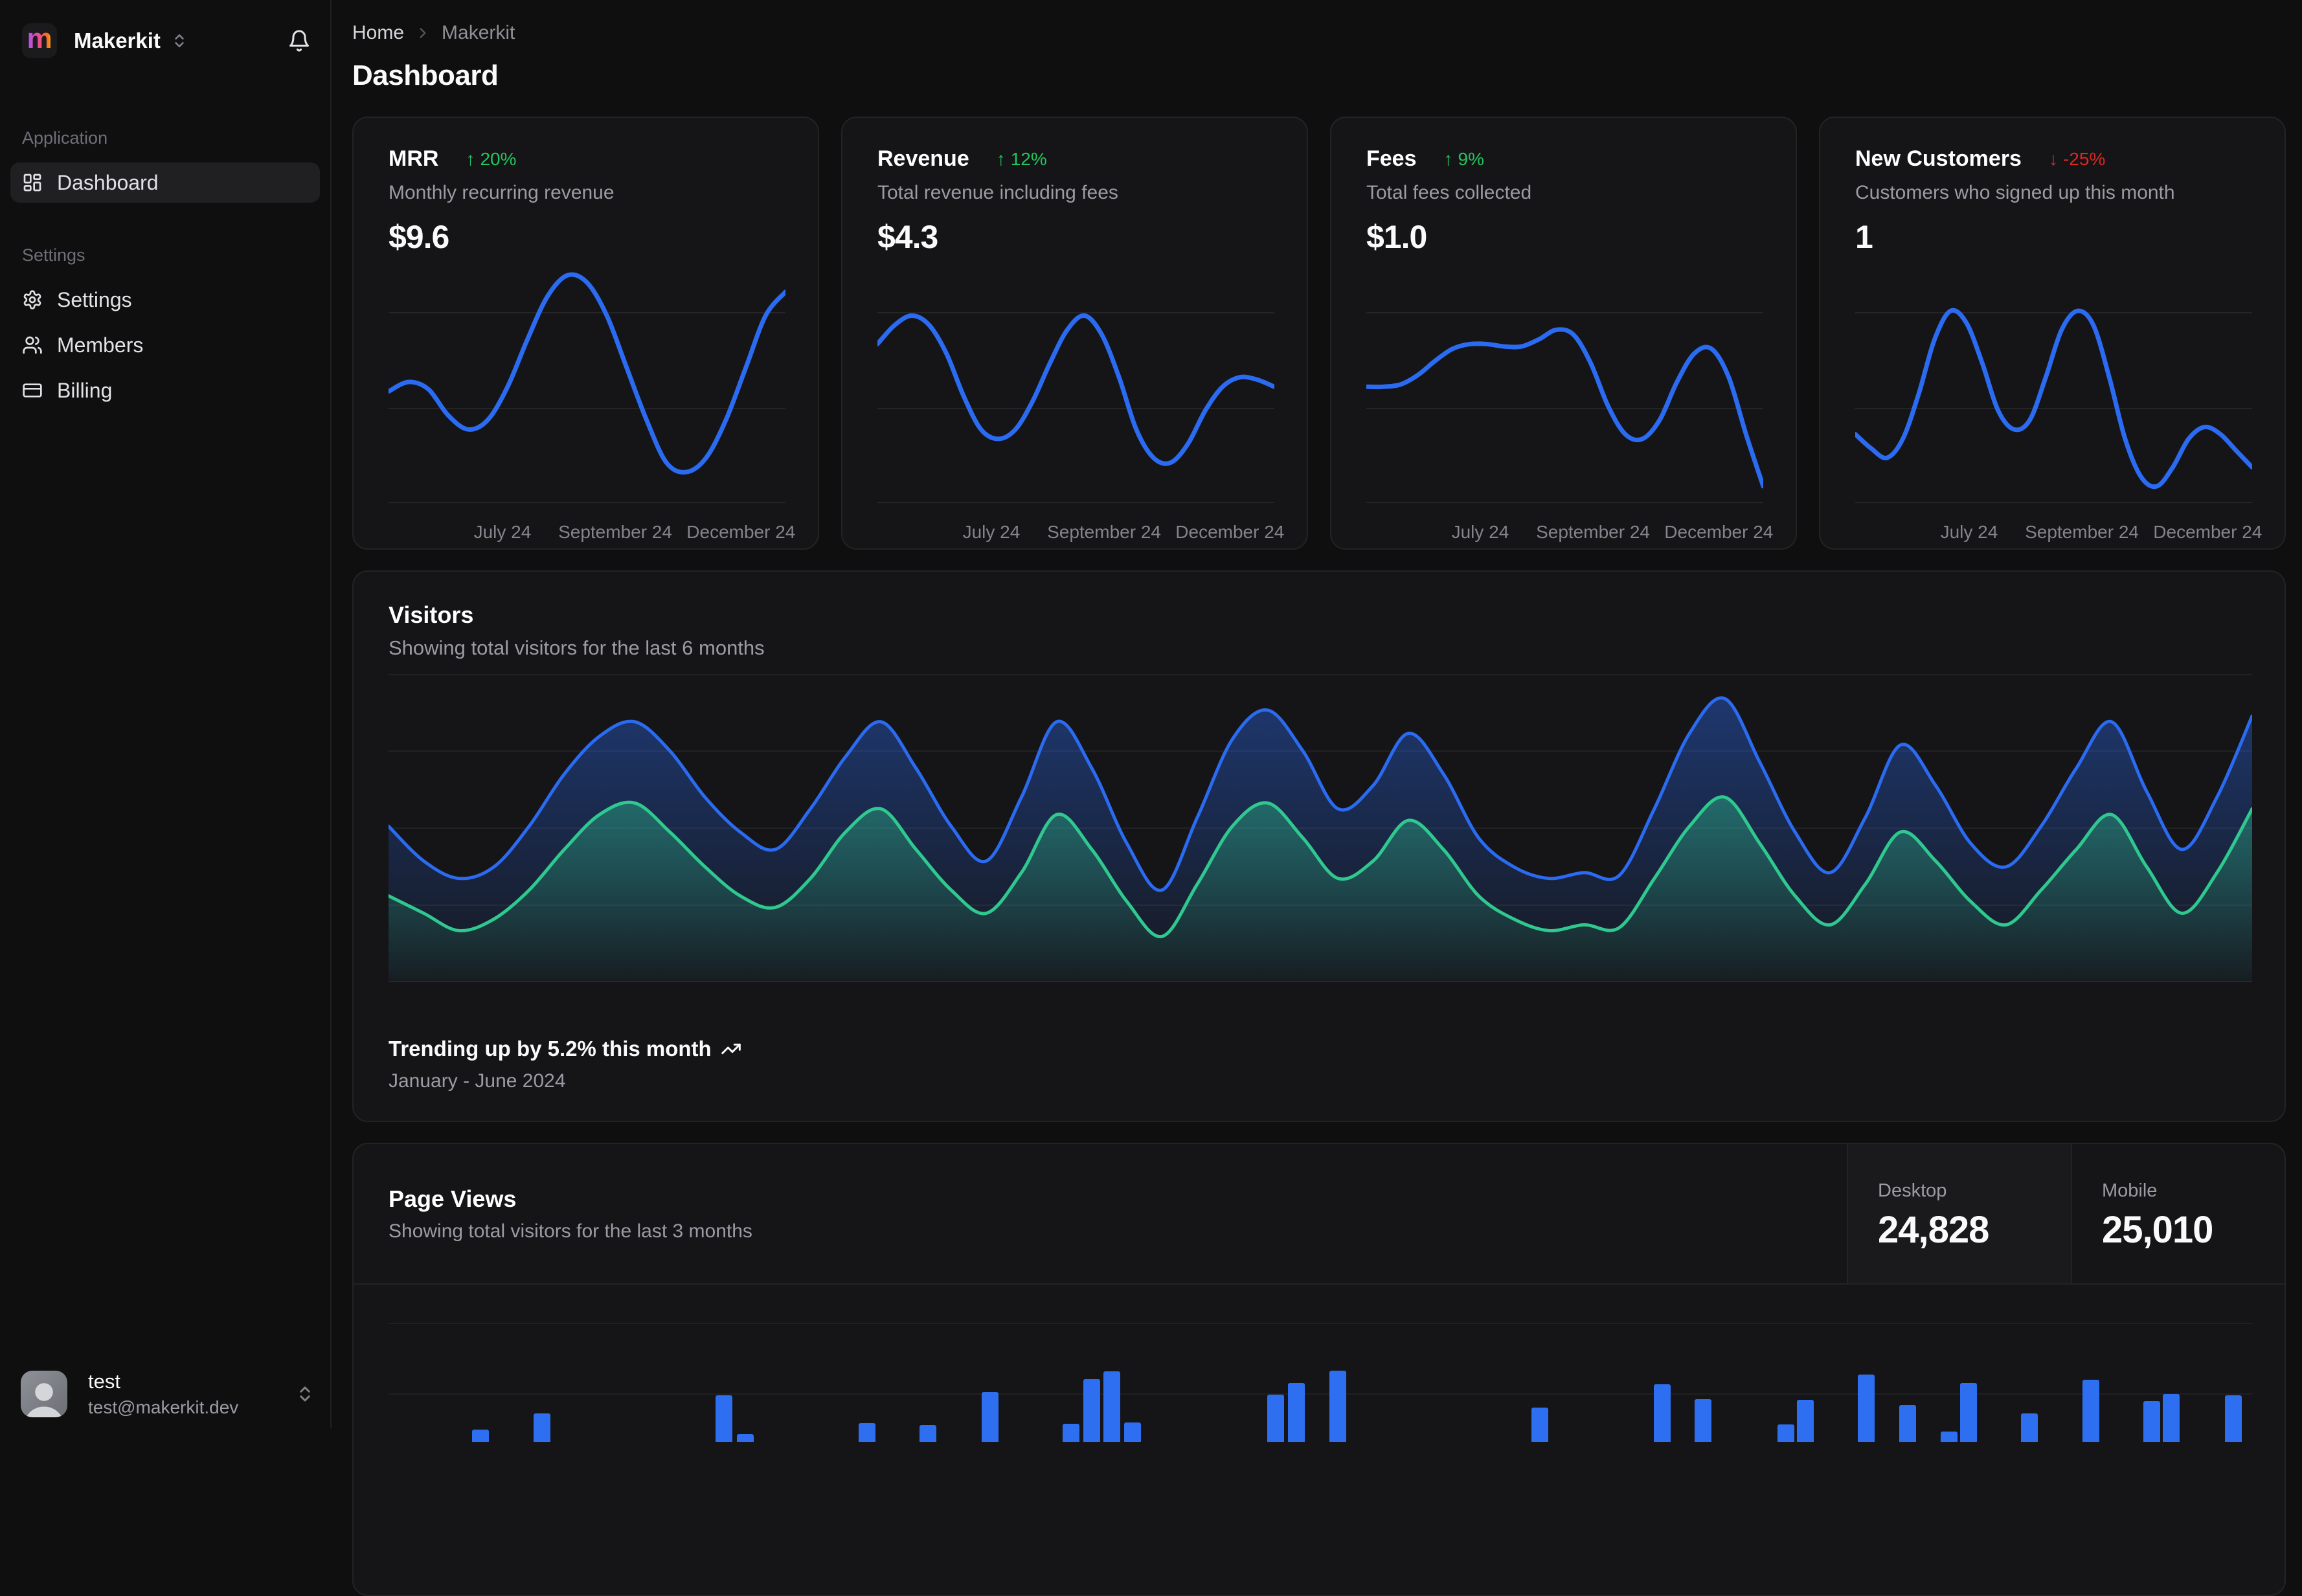 The height and width of the screenshot is (1596, 2302). Describe the element at coordinates (1028, 158) in the screenshot. I see `stat-delta-value: 12%` at that location.